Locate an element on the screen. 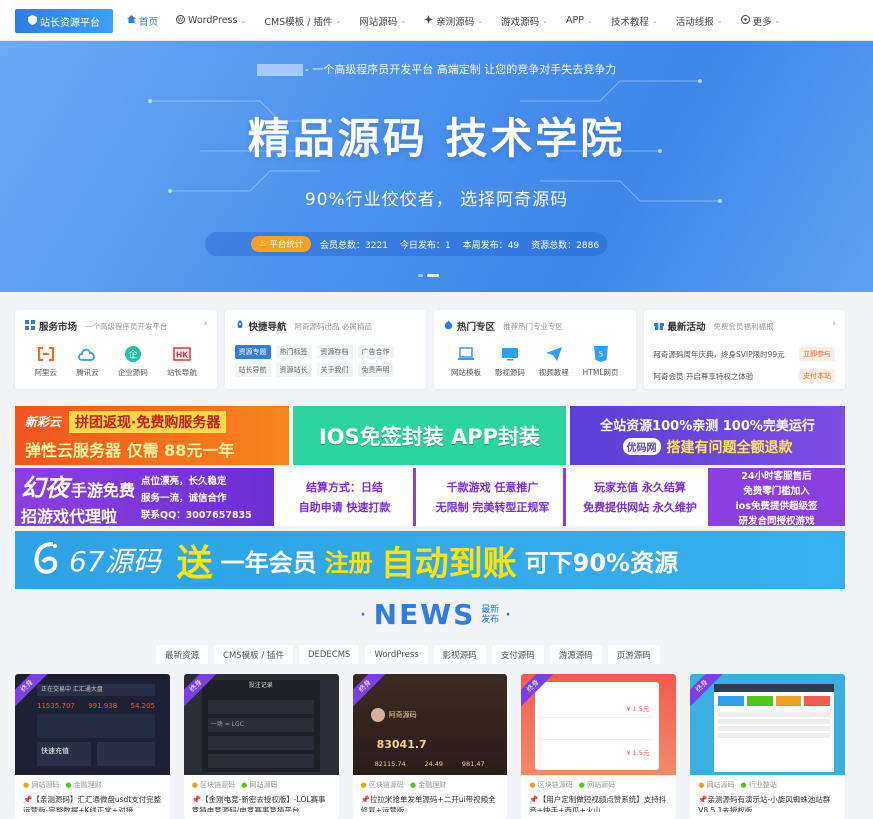  ad-ios-signing: IOS免签封装 APP封装 is located at coordinates (429, 435).